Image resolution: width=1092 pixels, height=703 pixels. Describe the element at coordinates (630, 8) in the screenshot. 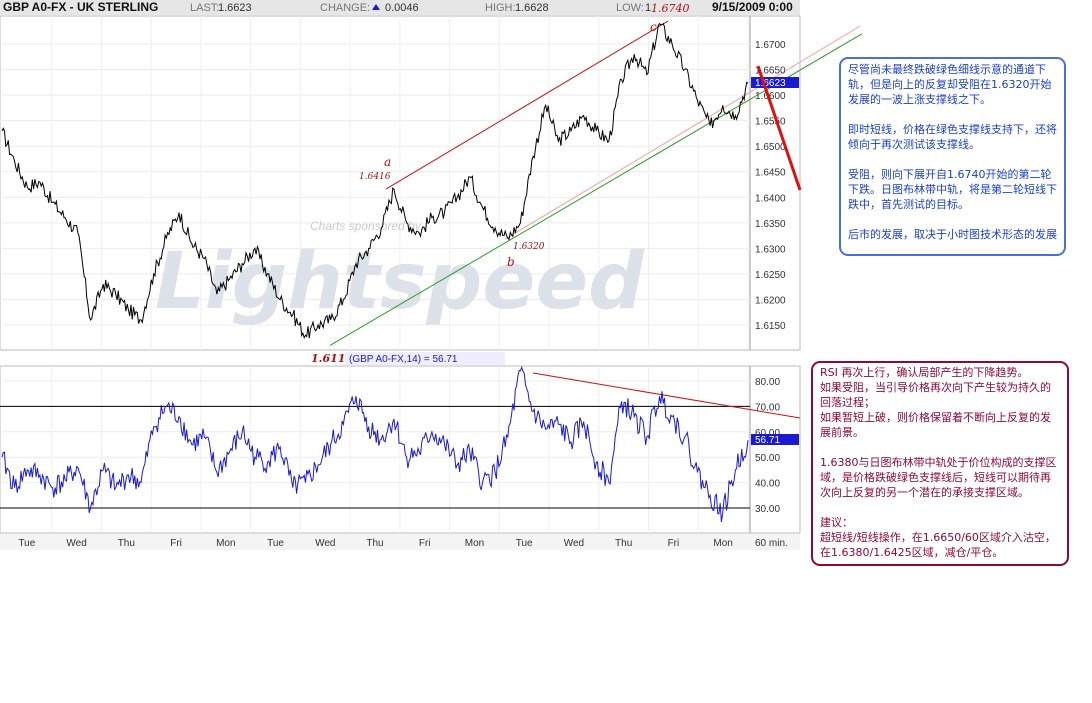

I see `low-label: LOW:` at that location.